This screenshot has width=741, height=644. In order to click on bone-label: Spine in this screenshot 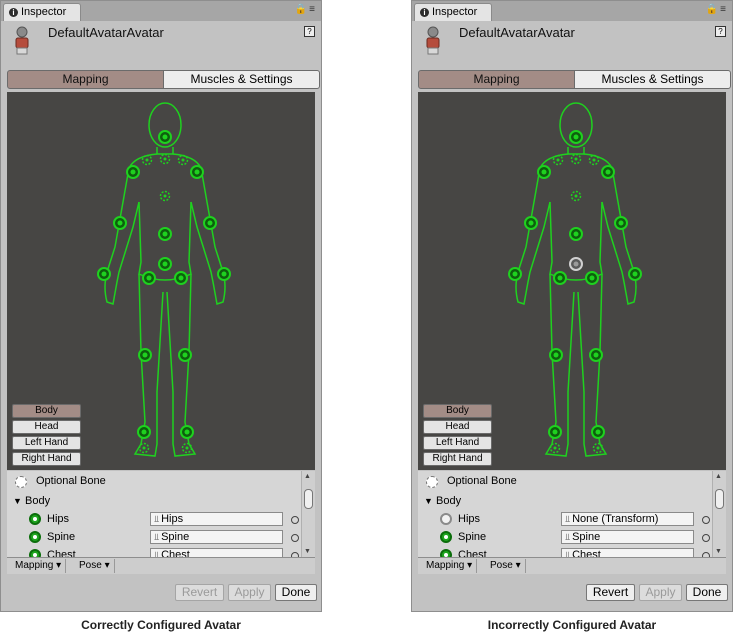, I will do `click(61, 537)`.